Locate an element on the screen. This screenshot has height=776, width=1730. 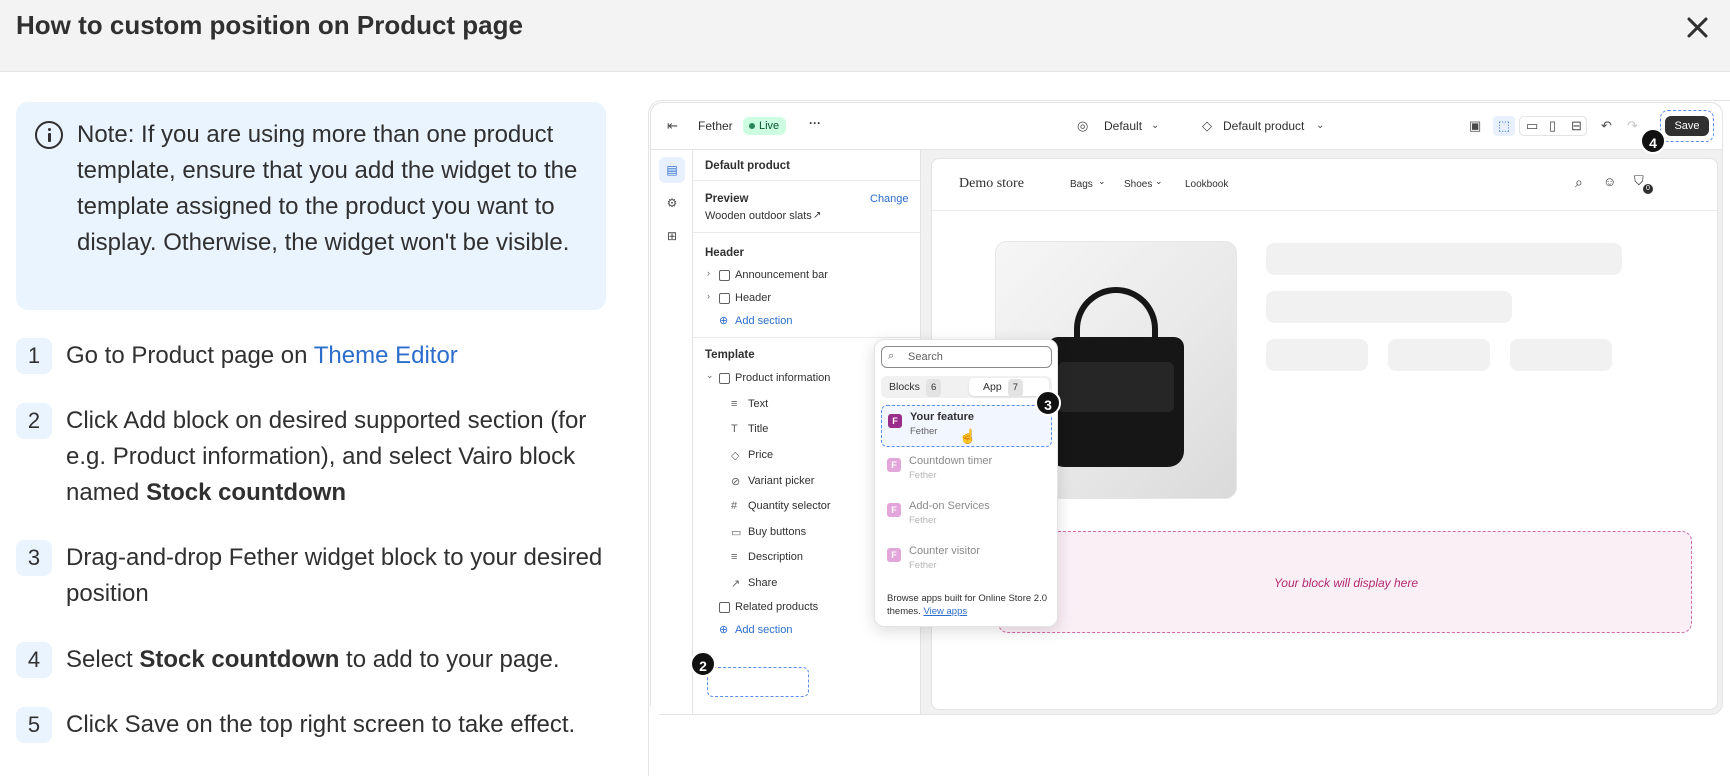
option-title: Add-on Services is located at coordinates (949, 506).